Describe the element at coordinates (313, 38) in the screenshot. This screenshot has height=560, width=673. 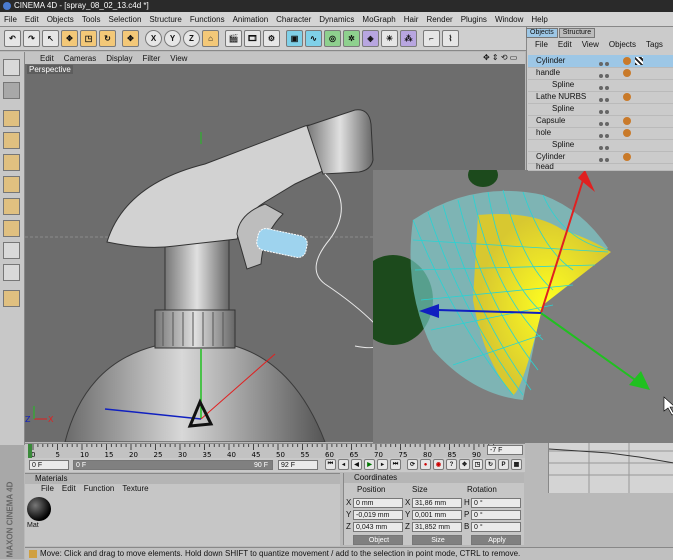
I see `spline-pen-icon: ∿` at that location.